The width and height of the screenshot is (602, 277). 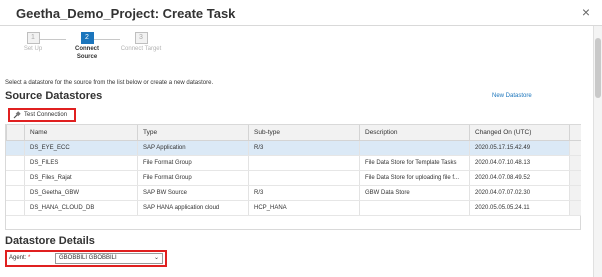 What do you see at coordinates (87, 38) in the screenshot?
I see `wizard-step-number: 2` at bounding box center [87, 38].